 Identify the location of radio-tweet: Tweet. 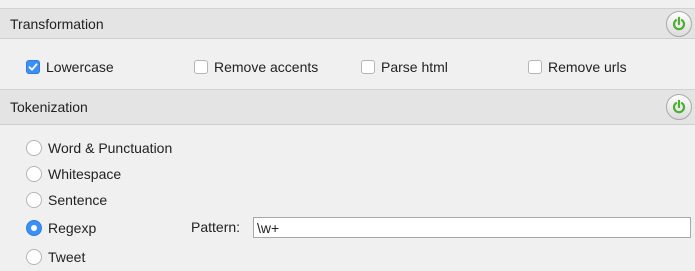
(55, 257).